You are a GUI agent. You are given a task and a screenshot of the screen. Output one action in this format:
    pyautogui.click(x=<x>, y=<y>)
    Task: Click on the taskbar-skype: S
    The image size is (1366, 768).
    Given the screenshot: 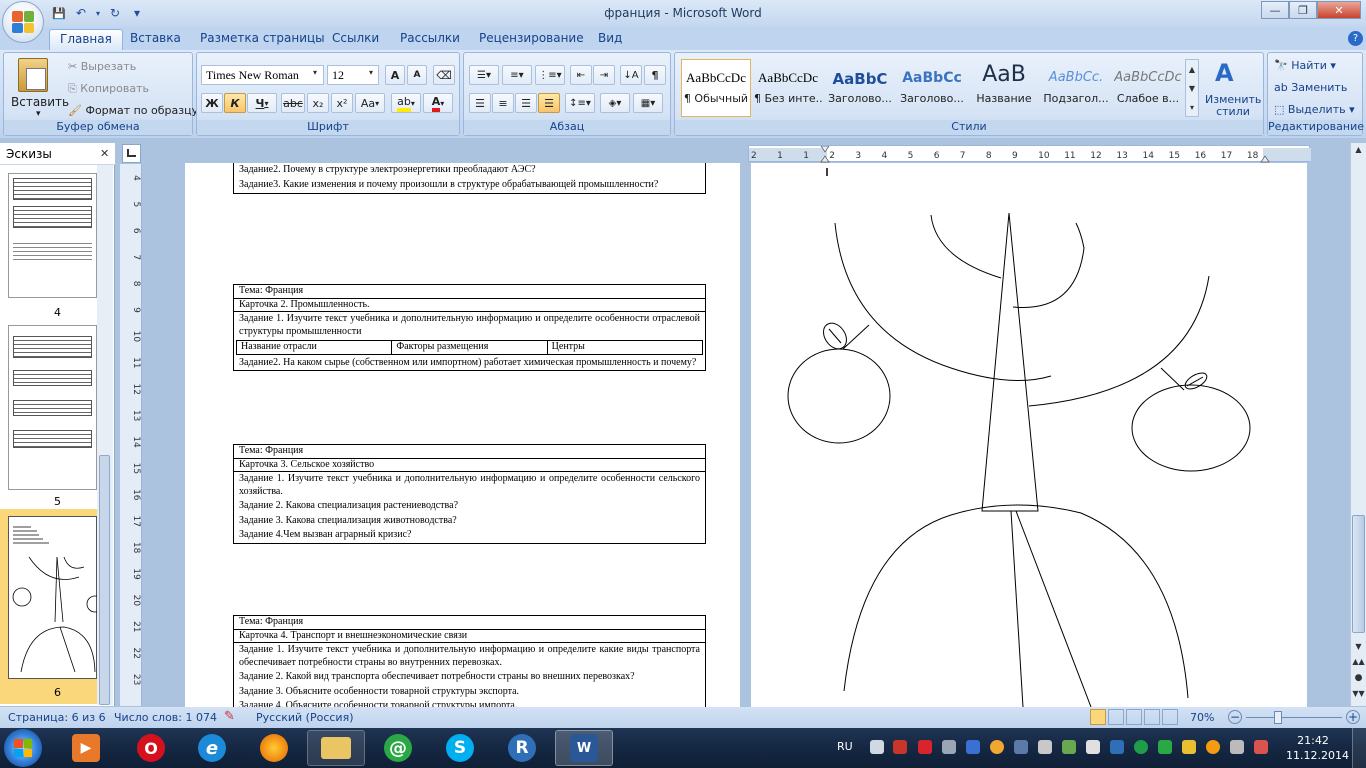 What is the action you would take?
    pyautogui.click(x=460, y=748)
    